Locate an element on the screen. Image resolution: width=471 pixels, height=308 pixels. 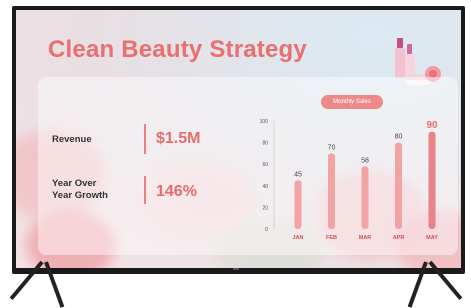
yoy-growth-value: 146% is located at coordinates (176, 191).